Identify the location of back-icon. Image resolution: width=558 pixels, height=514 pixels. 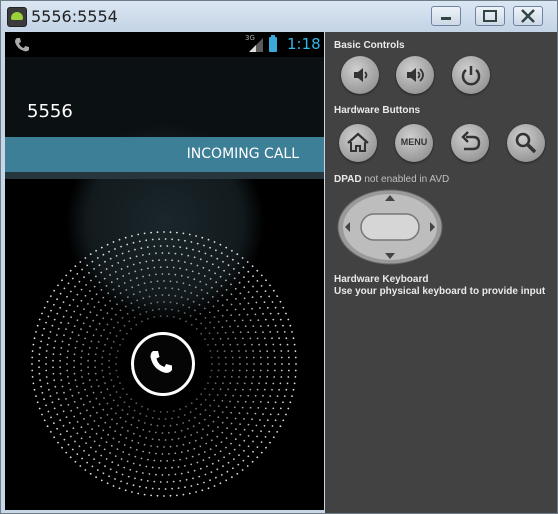
(471, 141).